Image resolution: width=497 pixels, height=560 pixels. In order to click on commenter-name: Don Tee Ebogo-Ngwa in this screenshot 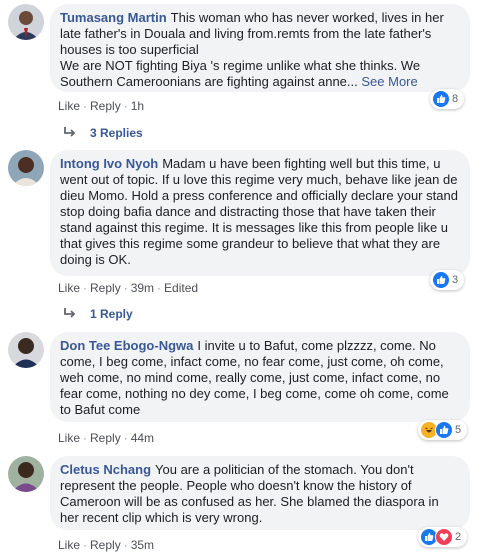, I will do `click(126, 345)`.